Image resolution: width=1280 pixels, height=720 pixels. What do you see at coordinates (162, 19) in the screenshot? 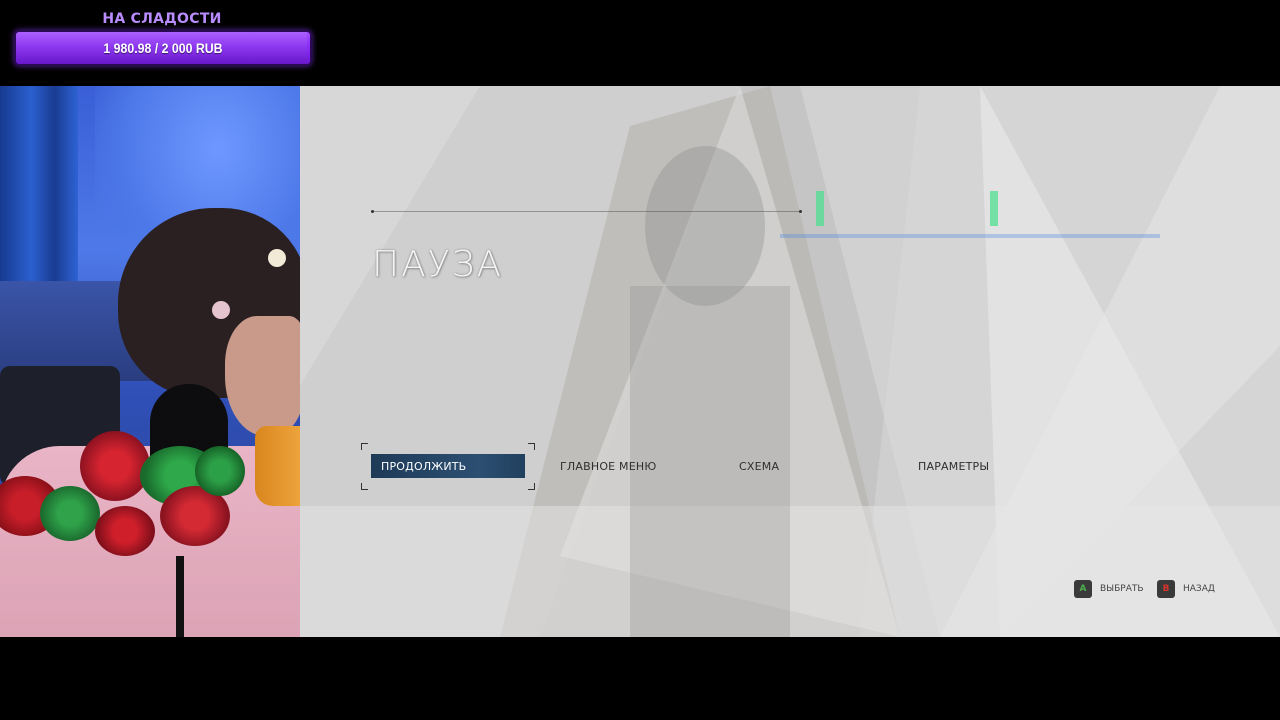
I see `goal-title: НА СЛАДОСТИ` at bounding box center [162, 19].